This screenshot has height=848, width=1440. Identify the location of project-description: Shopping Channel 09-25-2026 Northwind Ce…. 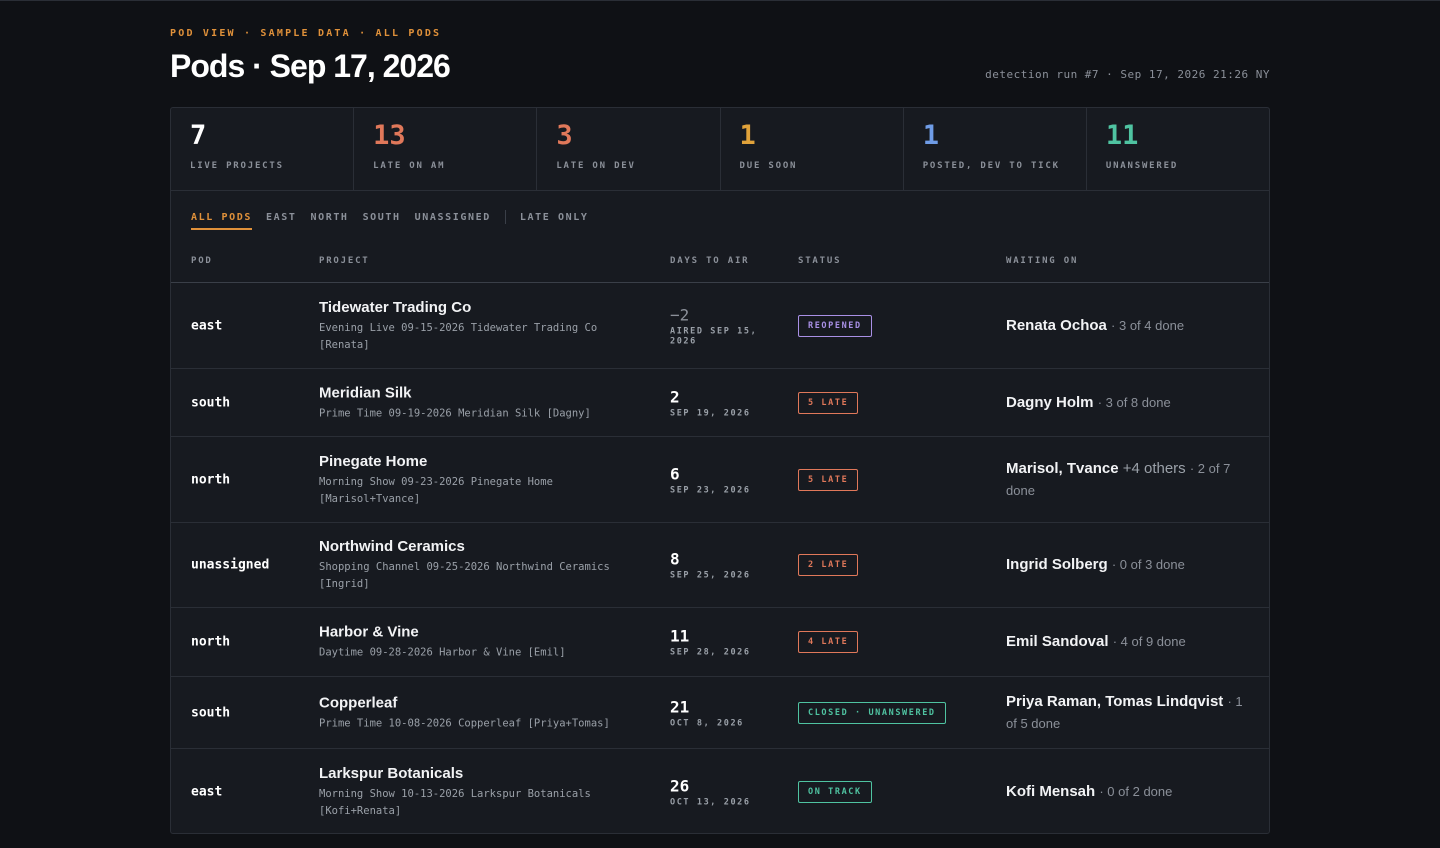
(464, 575).